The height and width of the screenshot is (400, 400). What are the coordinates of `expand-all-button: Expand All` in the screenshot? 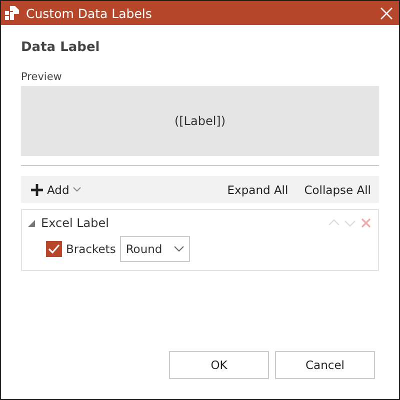 It's located at (257, 189).